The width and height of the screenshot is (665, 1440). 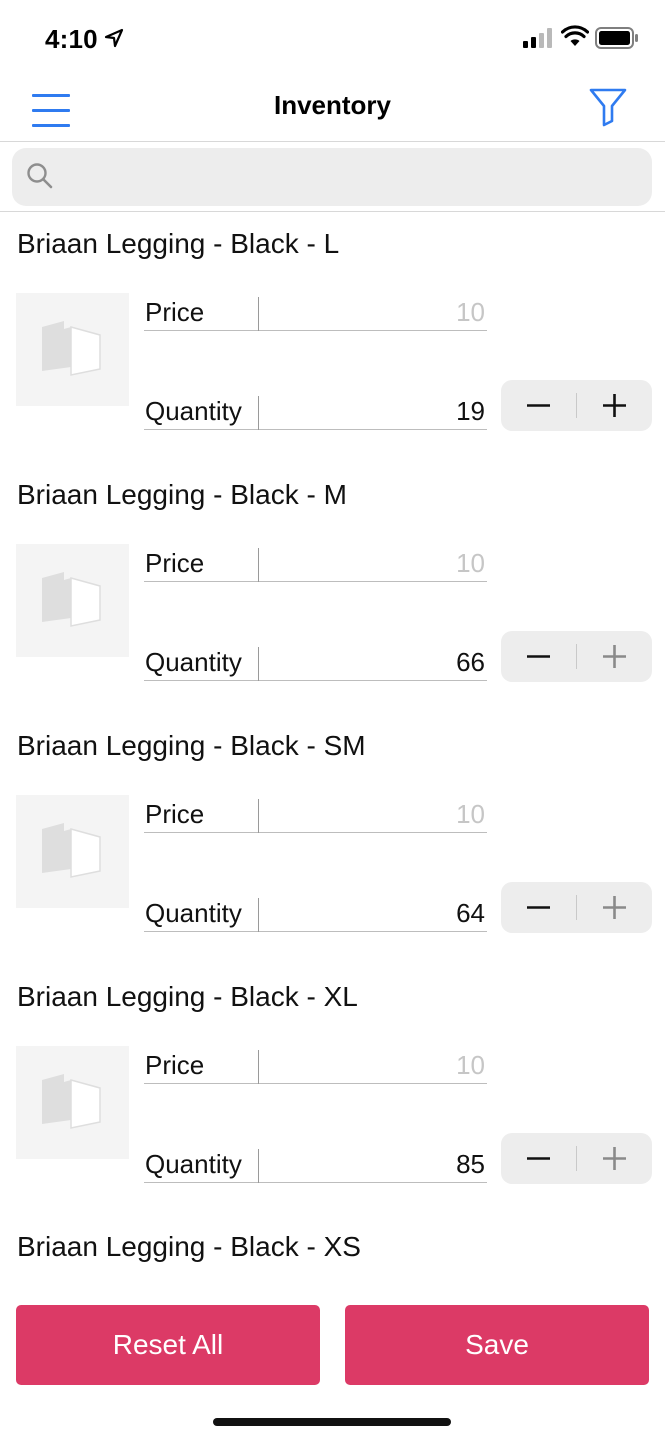 I want to click on search-input, so click(x=354, y=177).